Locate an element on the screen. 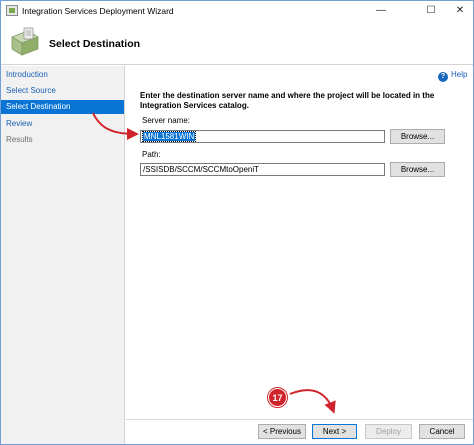  help-link: ? Help is located at coordinates (452, 76).